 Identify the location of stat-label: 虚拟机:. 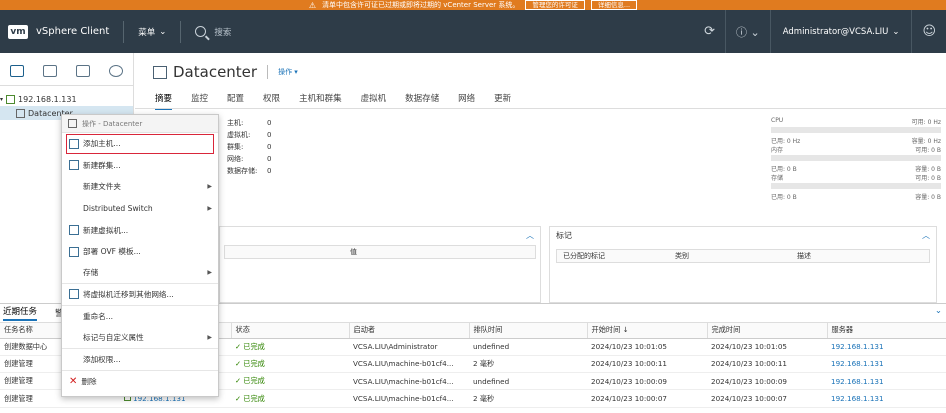
(239, 135).